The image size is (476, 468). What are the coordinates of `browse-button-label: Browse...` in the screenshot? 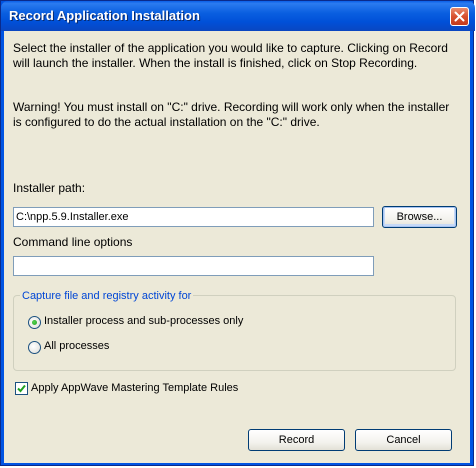 It's located at (419, 217).